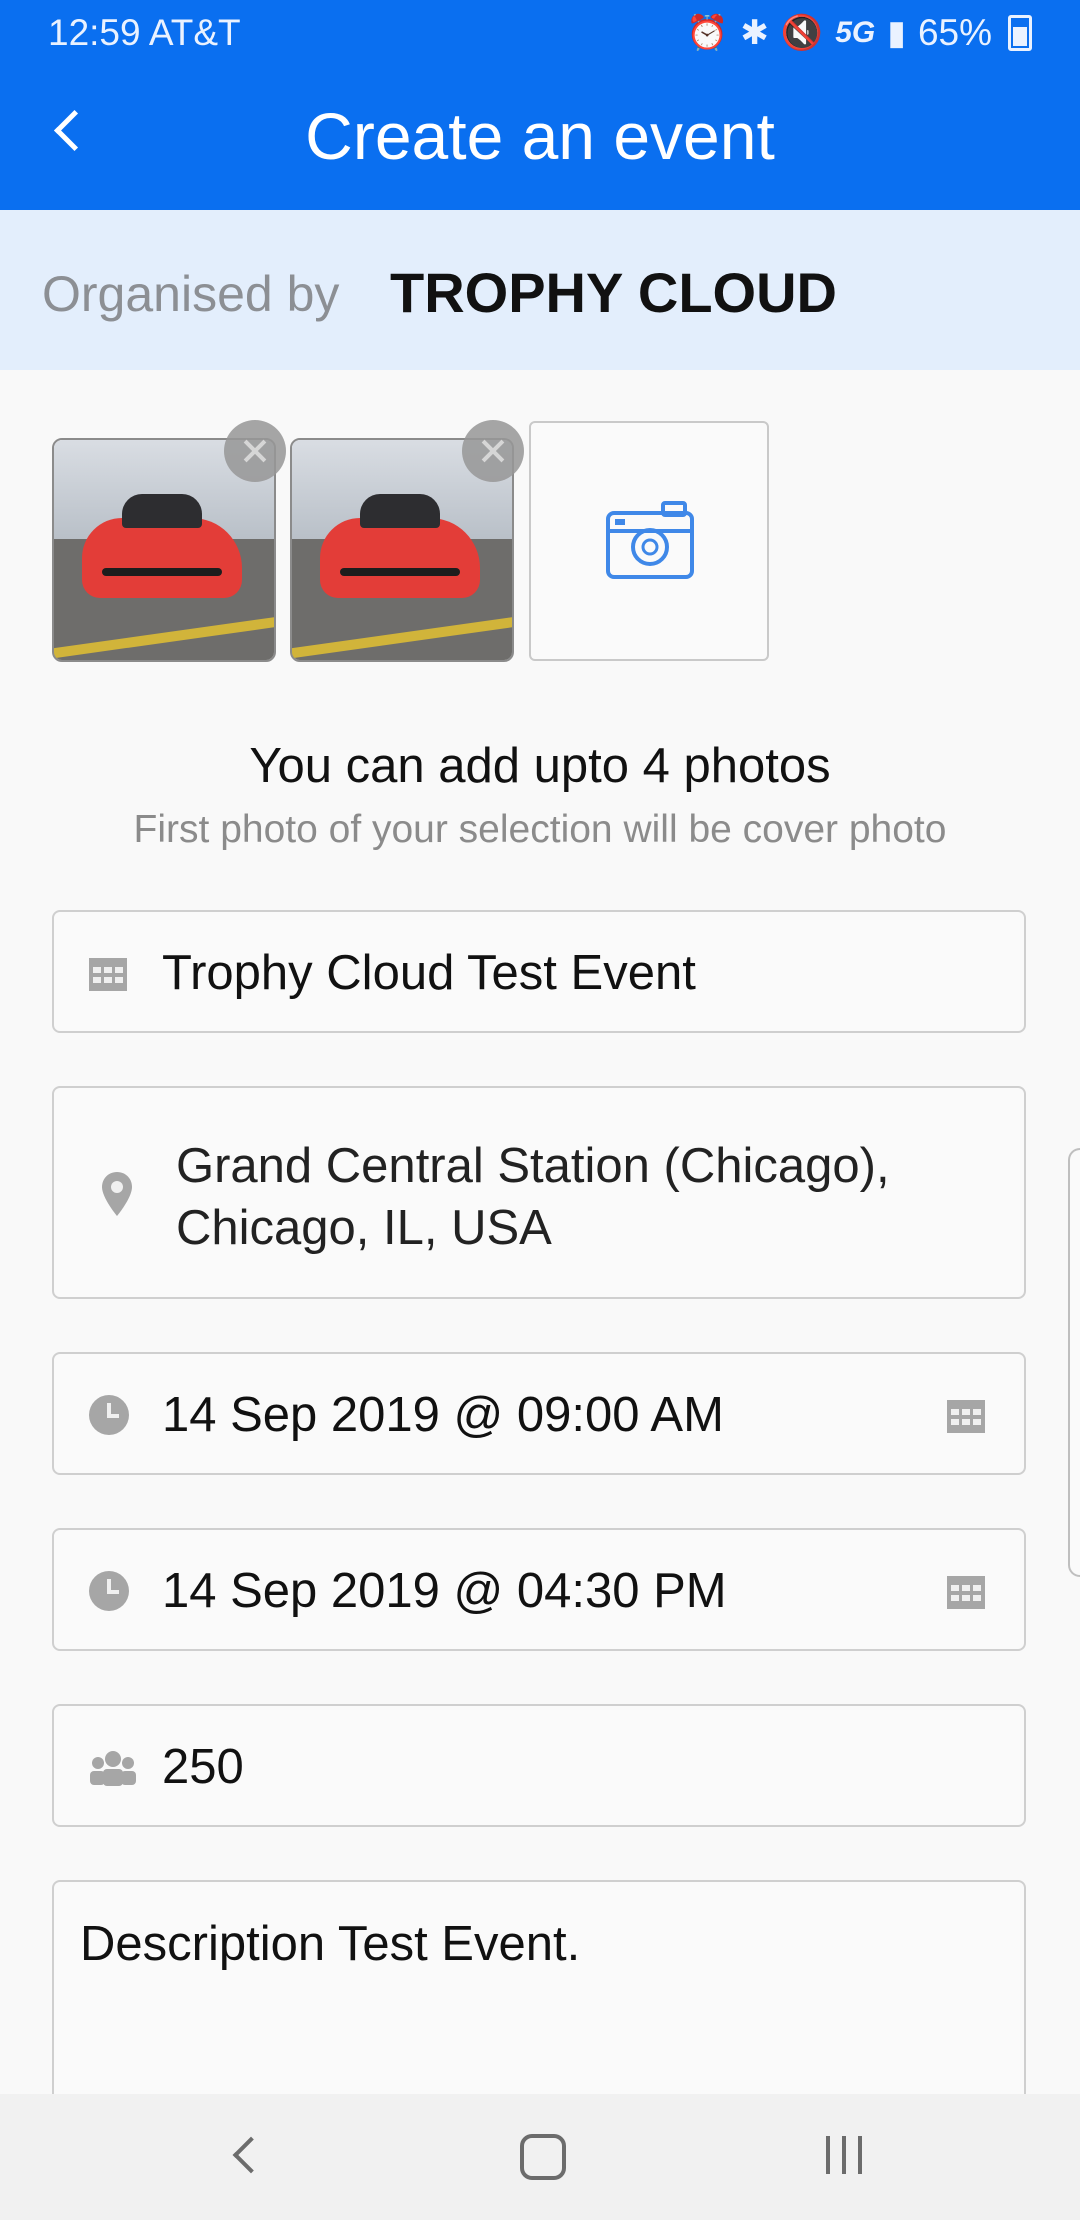 This screenshot has height=2220, width=1080. I want to click on alarm-icon: ⏰, so click(707, 33).